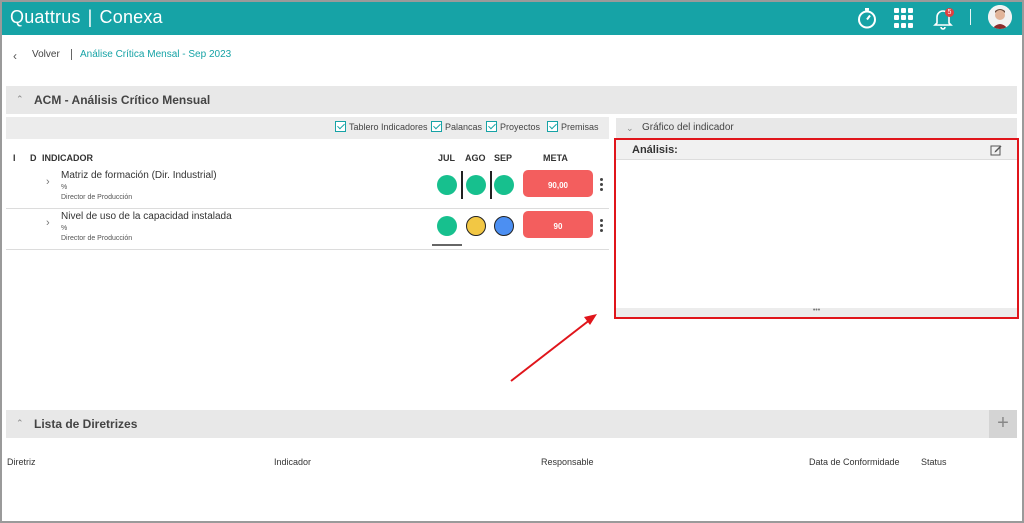  What do you see at coordinates (854, 462) in the screenshot?
I see `col-header-data-conformidade: Data de Conformidade` at bounding box center [854, 462].